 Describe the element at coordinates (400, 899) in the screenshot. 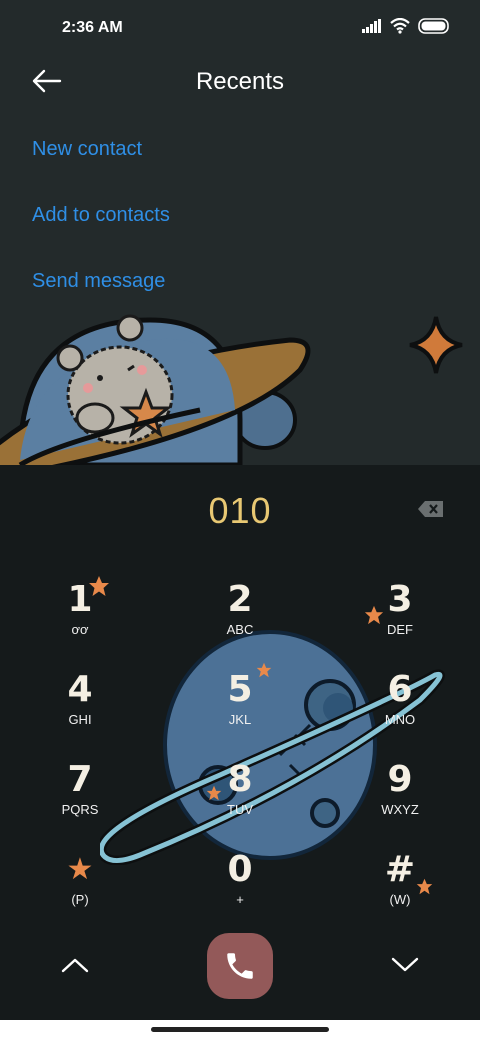

I see `key-letters: (W)` at that location.